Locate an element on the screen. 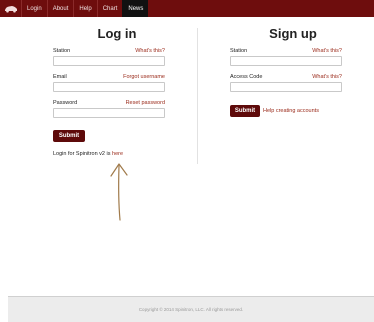 Image resolution: width=374 pixels, height=322 pixels. help-creating-accounts-link: Help creating accounts is located at coordinates (291, 111).